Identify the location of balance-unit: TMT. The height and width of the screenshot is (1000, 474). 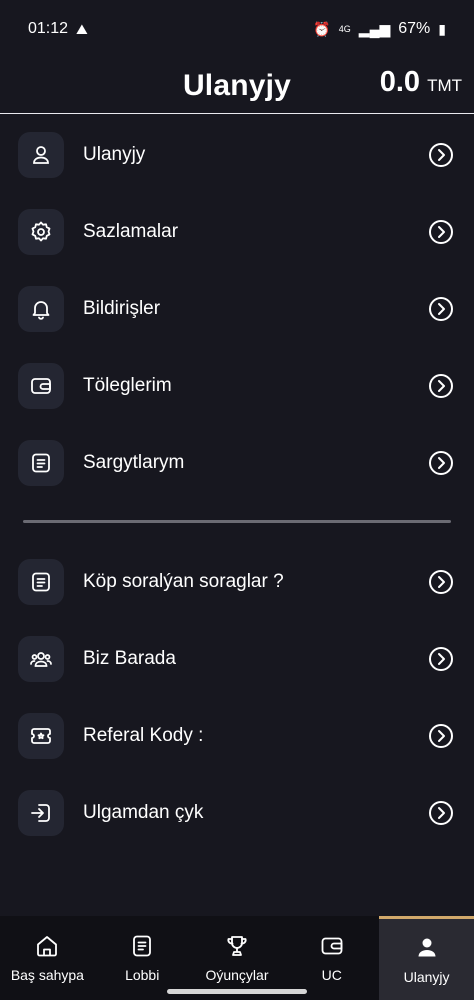
(444, 85).